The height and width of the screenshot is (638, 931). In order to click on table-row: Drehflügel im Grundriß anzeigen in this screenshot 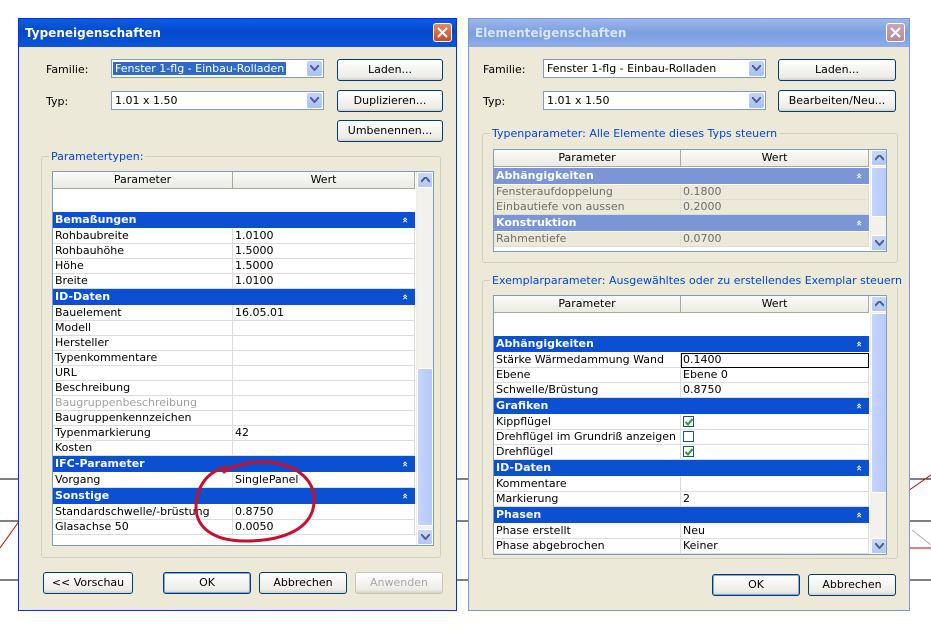, I will do `click(681, 437)`.